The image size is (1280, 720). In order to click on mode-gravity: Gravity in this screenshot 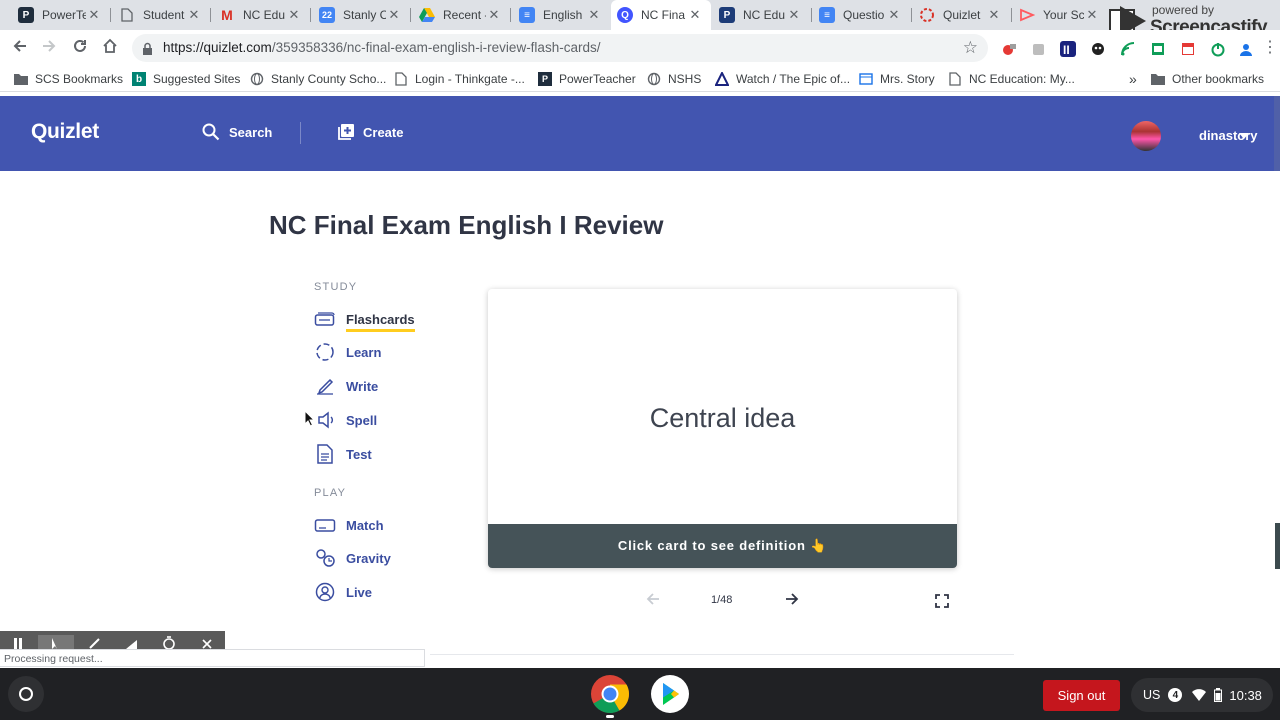, I will do `click(352, 558)`.